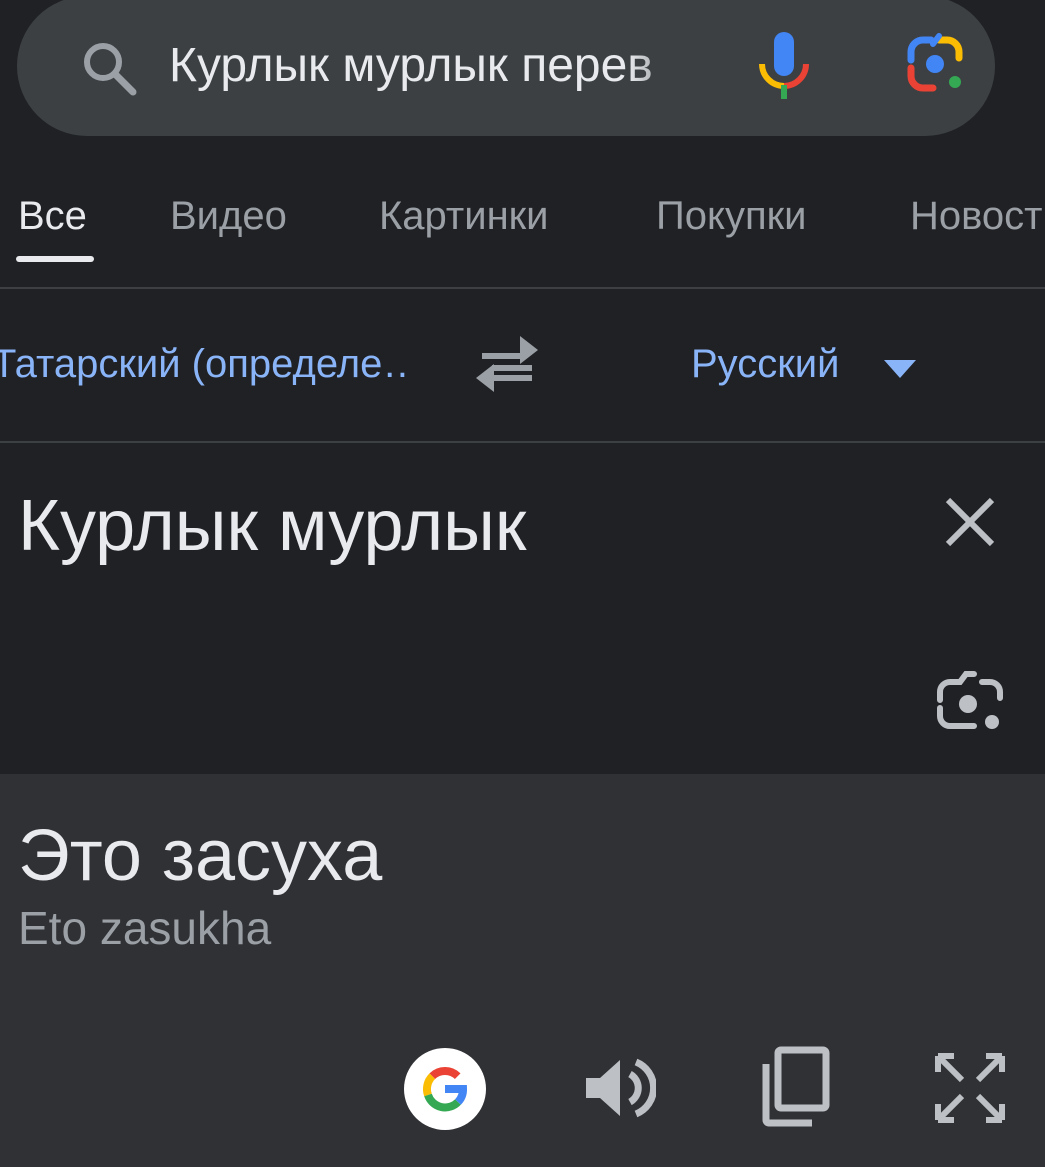  I want to click on google-logo-icon, so click(444, 1089).